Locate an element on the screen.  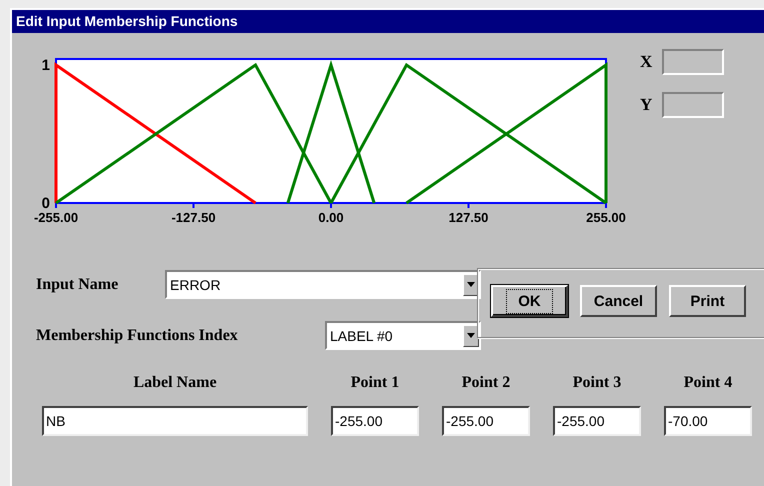
field-label: Membership Functions Index is located at coordinates (137, 335).